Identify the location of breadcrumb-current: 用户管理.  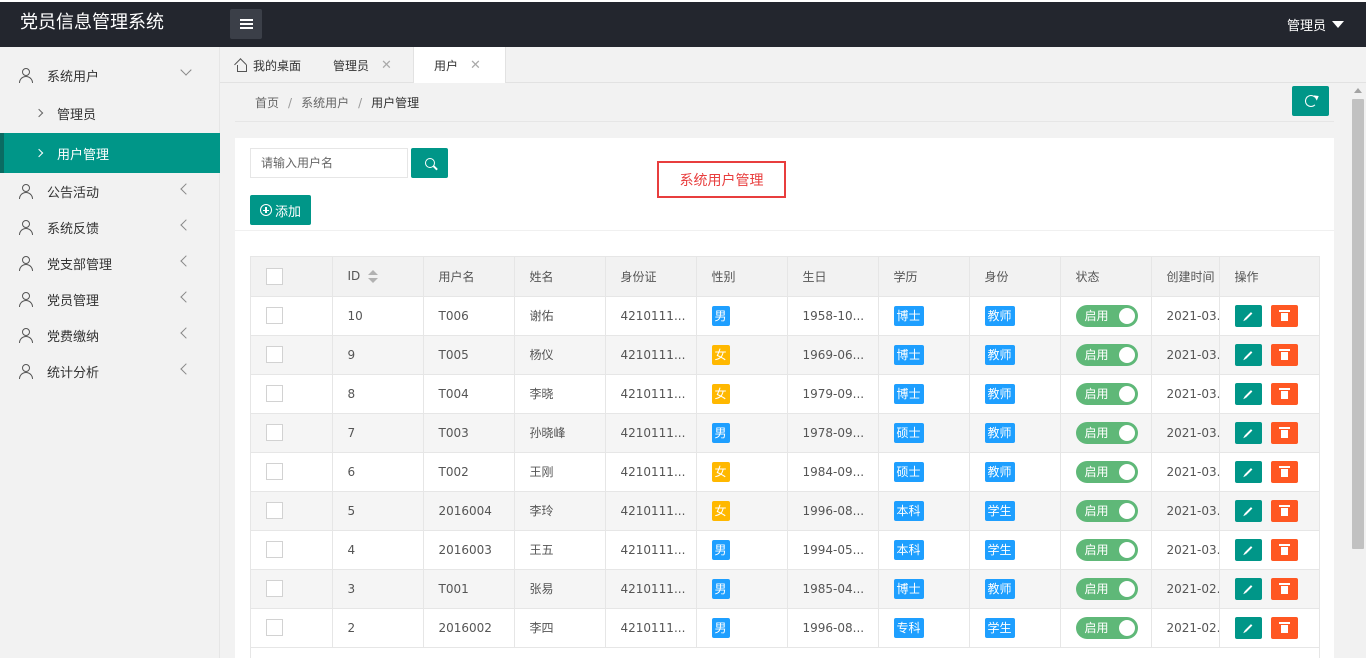
(395, 103).